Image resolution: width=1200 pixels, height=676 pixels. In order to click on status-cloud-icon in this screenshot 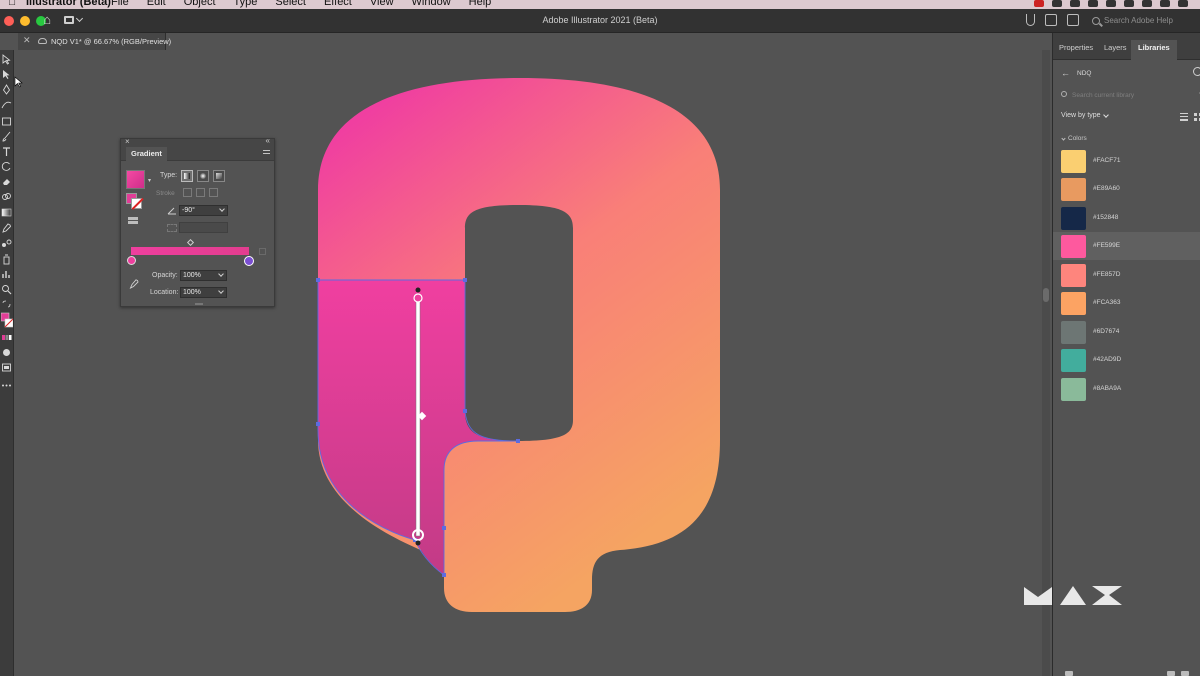, I will do `click(1075, 3)`.